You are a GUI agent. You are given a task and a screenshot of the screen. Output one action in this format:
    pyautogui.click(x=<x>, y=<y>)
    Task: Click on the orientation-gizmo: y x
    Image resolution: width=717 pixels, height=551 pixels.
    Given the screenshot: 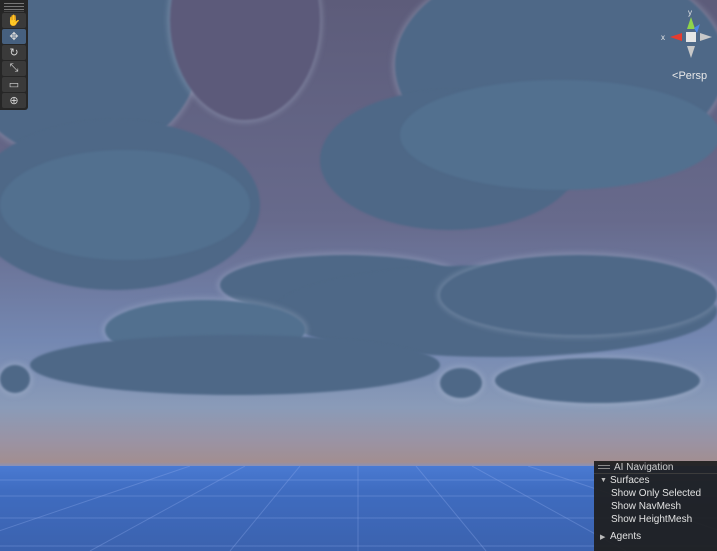 What is the action you would take?
    pyautogui.click(x=688, y=37)
    